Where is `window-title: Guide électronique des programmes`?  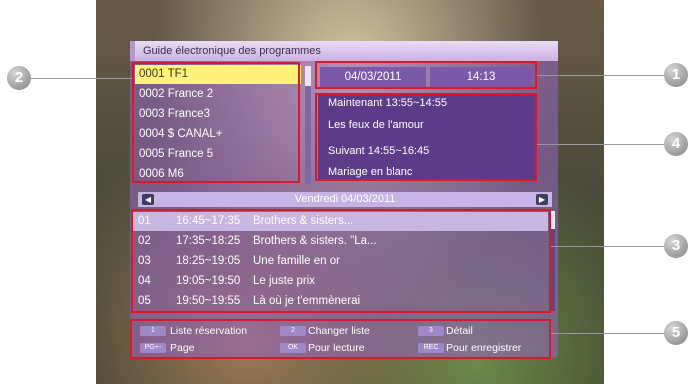 window-title: Guide électronique des programmes is located at coordinates (344, 51).